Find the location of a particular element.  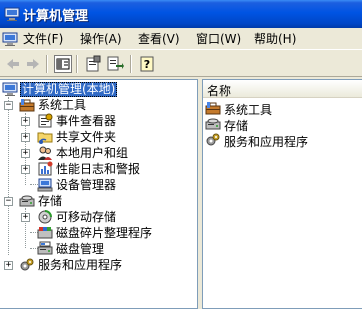

tree-node-device-manager: 设备管理器 is located at coordinates (98, 185).